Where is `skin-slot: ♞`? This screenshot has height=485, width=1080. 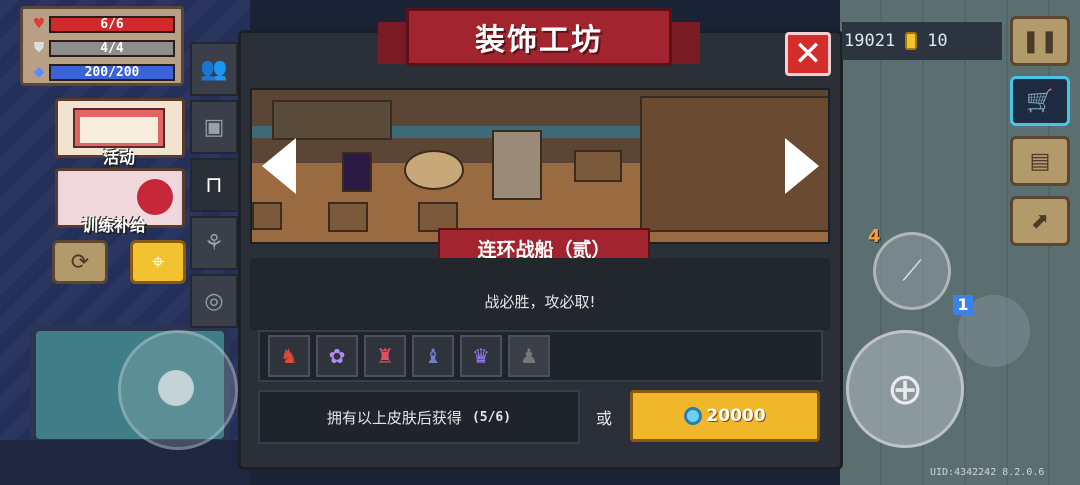
skin-slot: ♞ is located at coordinates (289, 356).